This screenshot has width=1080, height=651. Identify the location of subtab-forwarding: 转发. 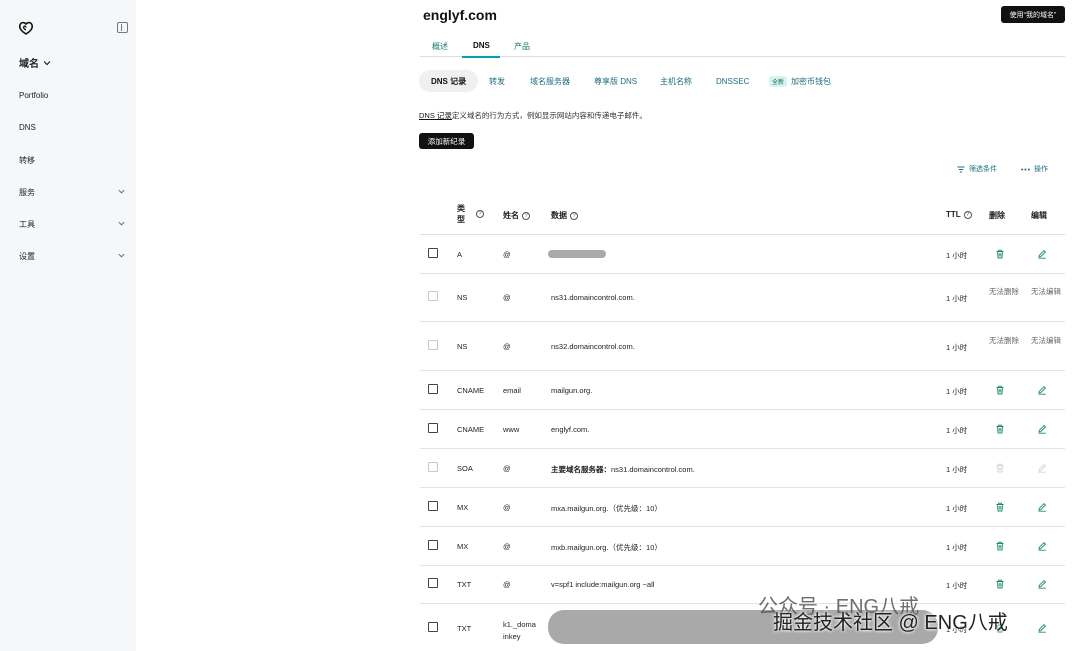
(497, 81).